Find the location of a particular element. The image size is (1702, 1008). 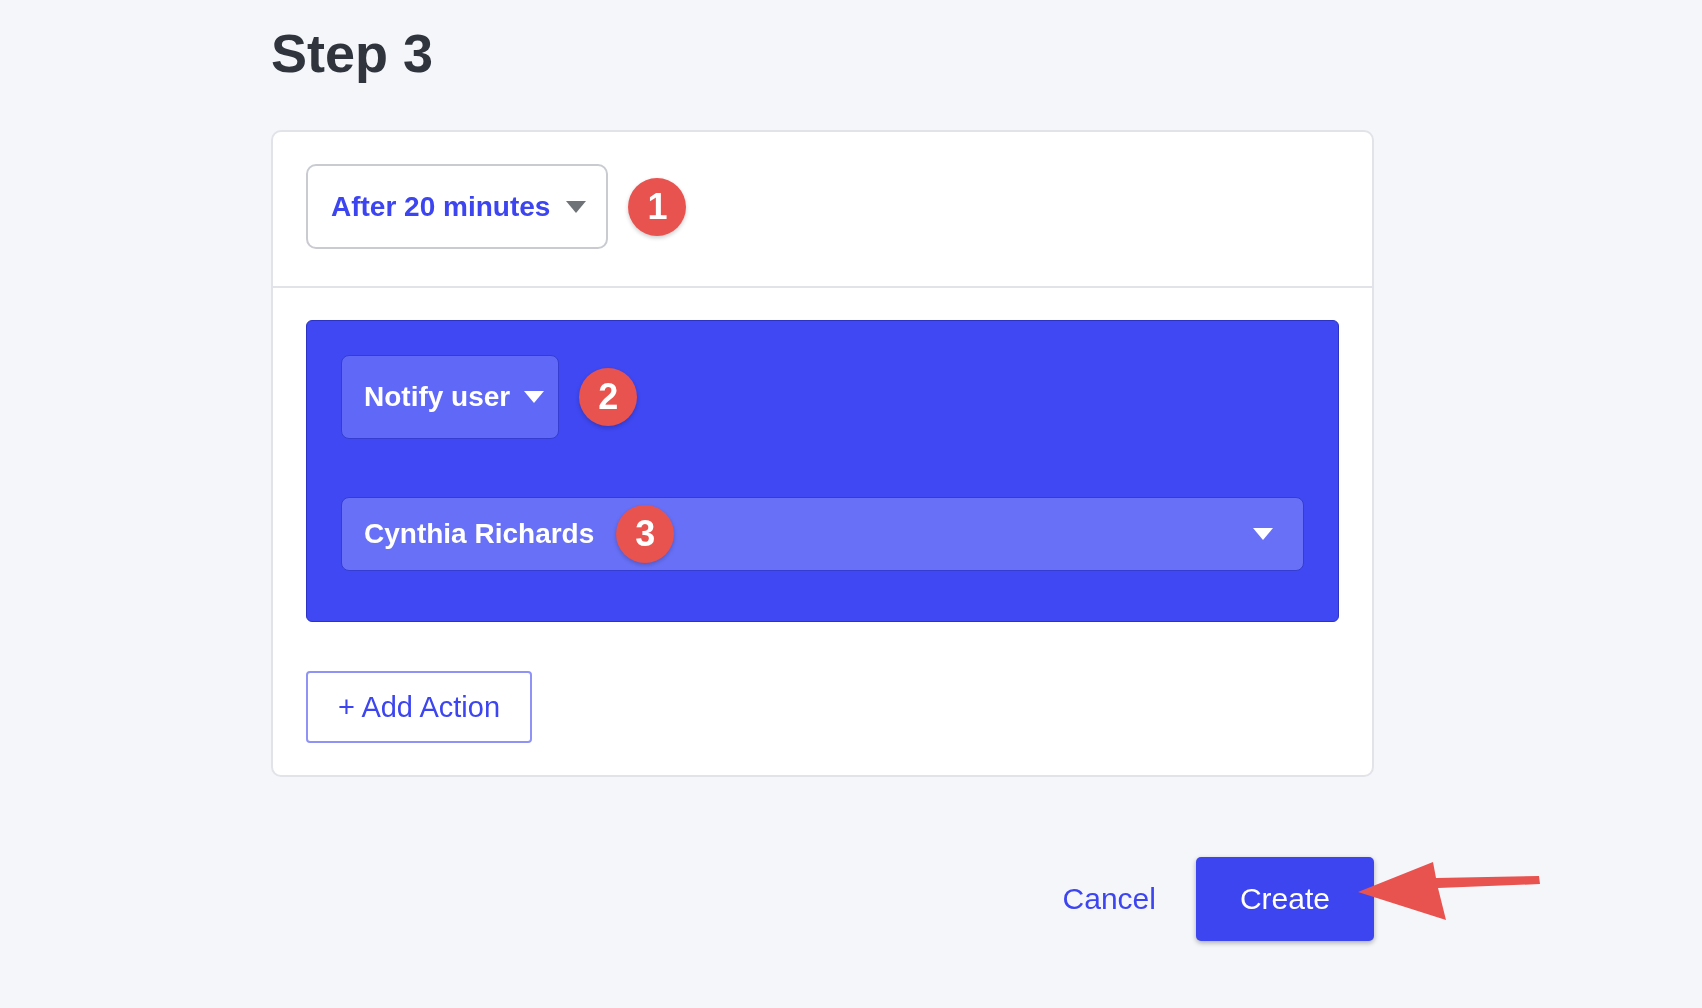

number-marker: 3 is located at coordinates (645, 534).